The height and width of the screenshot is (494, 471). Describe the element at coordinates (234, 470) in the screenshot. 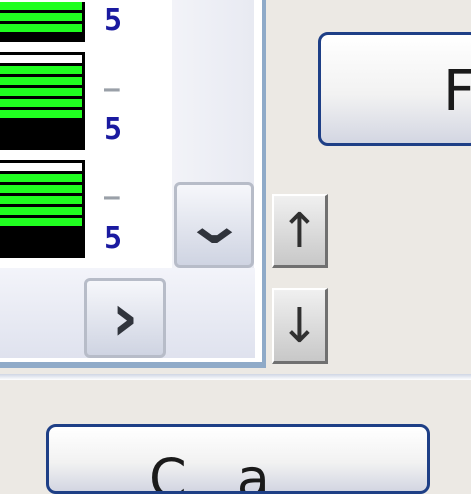

I see `button-label: Ca` at that location.